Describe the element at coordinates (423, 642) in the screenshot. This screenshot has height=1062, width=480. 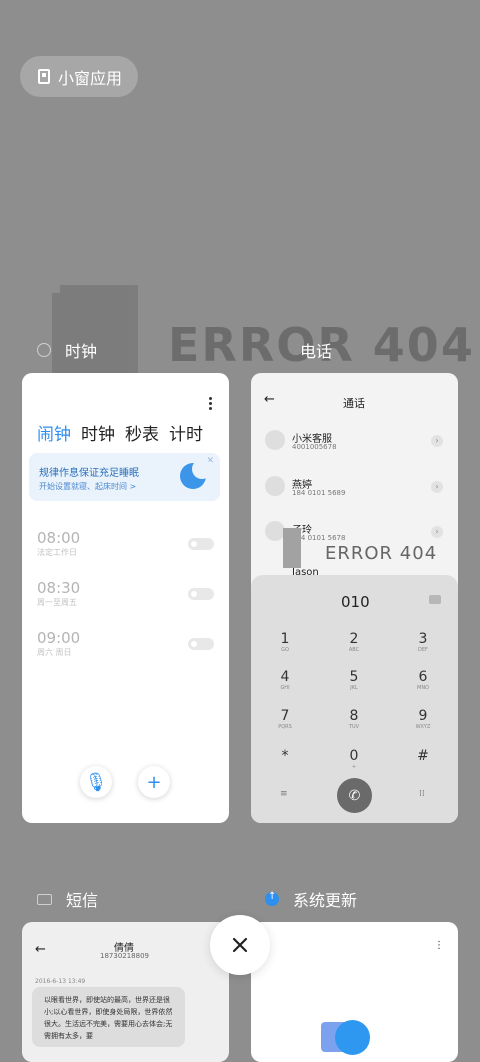
I see `dial-key-3: 3 DEF` at that location.